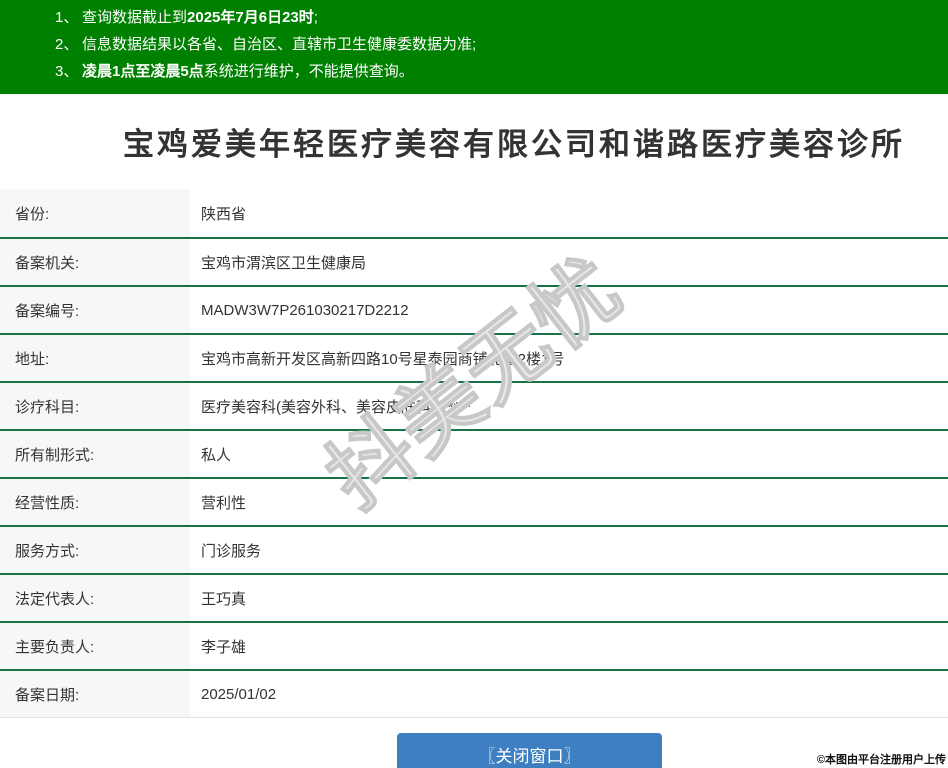 This screenshot has width=948, height=768. What do you see at coordinates (569, 310) in the screenshot?
I see `row-value: MADW3W7P261030217D2212` at bounding box center [569, 310].